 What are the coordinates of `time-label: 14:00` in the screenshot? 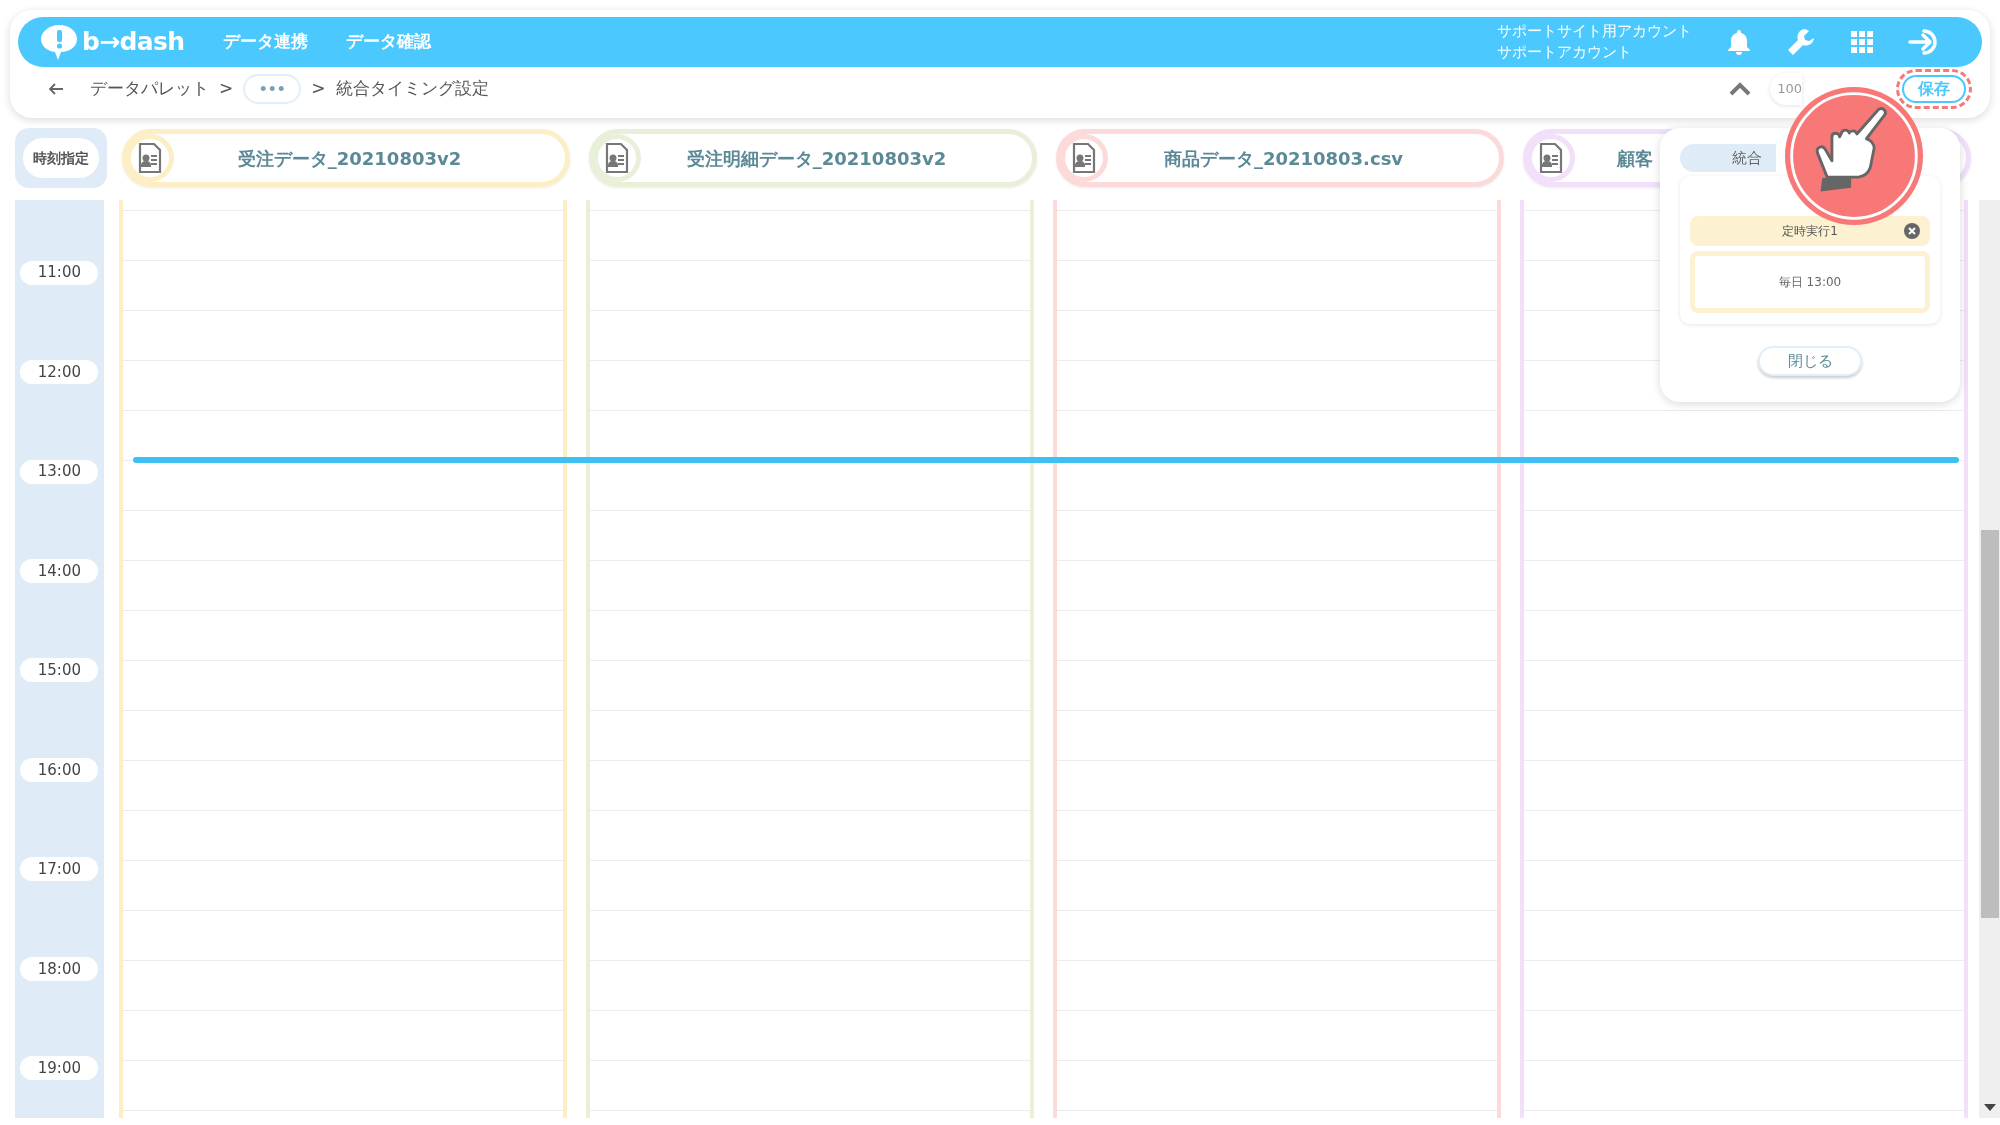 It's located at (59, 571).